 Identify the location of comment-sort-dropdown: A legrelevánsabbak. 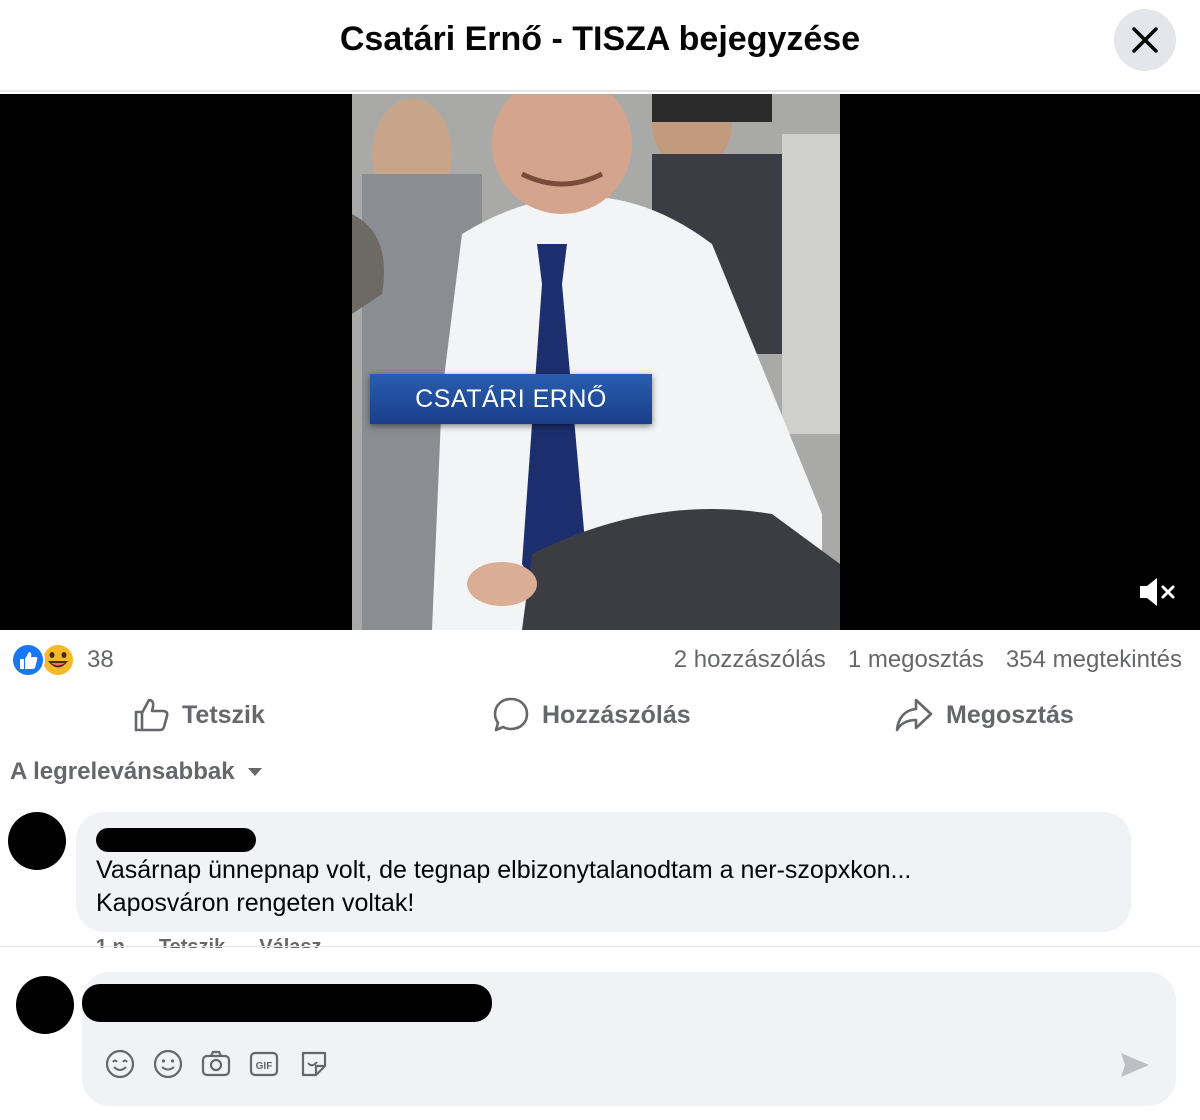
(136, 772).